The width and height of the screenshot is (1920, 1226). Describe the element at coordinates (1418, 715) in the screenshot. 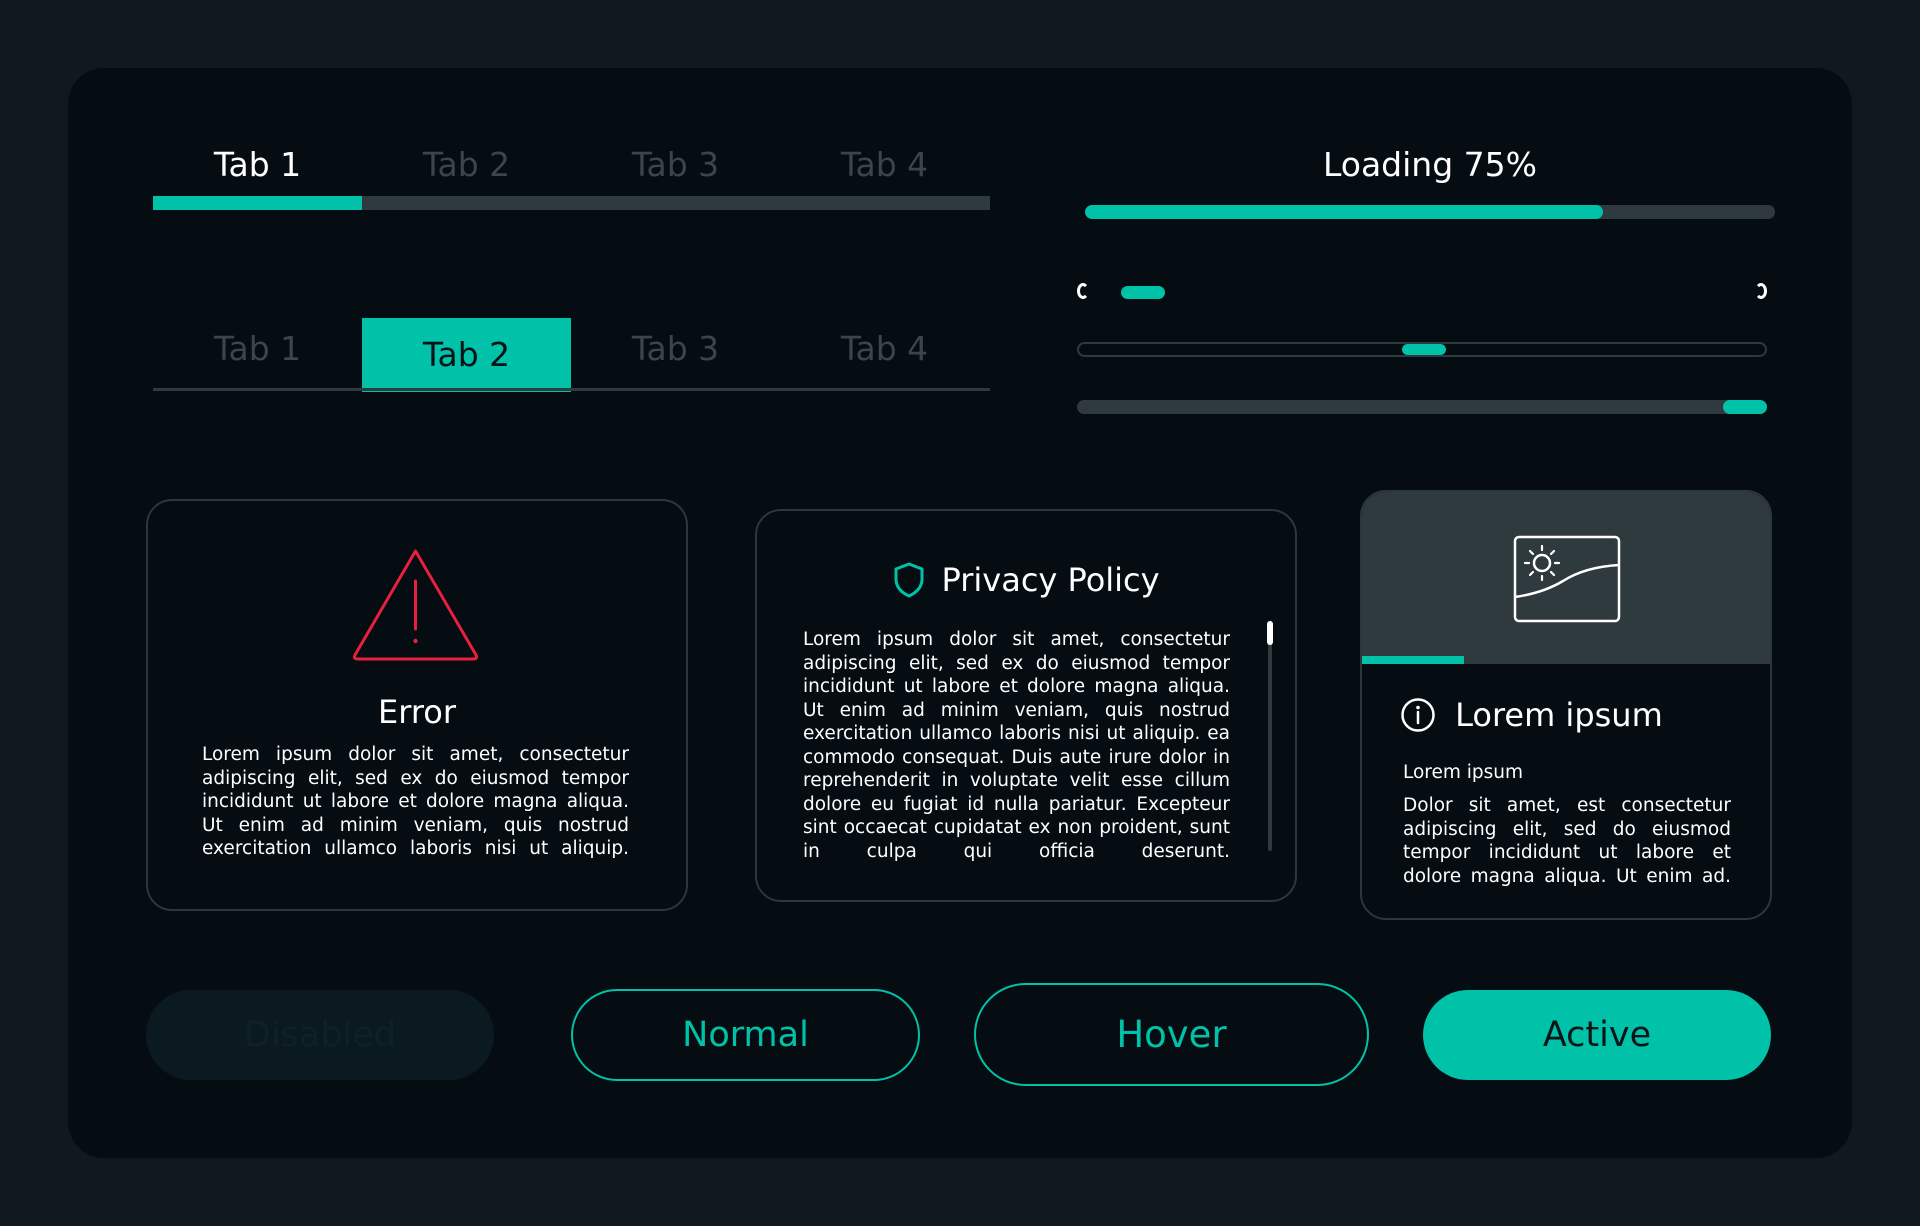

I see `info-icon` at that location.